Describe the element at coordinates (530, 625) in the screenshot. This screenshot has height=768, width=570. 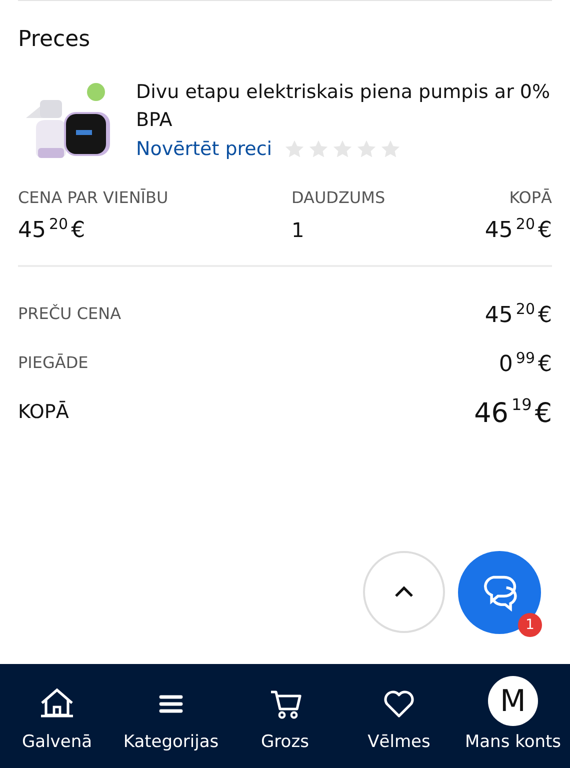
I see `notification-badge: 1` at that location.